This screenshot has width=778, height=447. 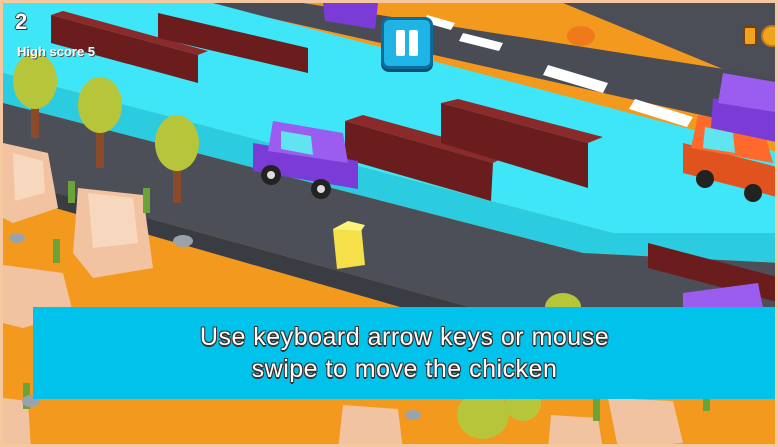 What do you see at coordinates (750, 35) in the screenshot?
I see `battery-icon` at bounding box center [750, 35].